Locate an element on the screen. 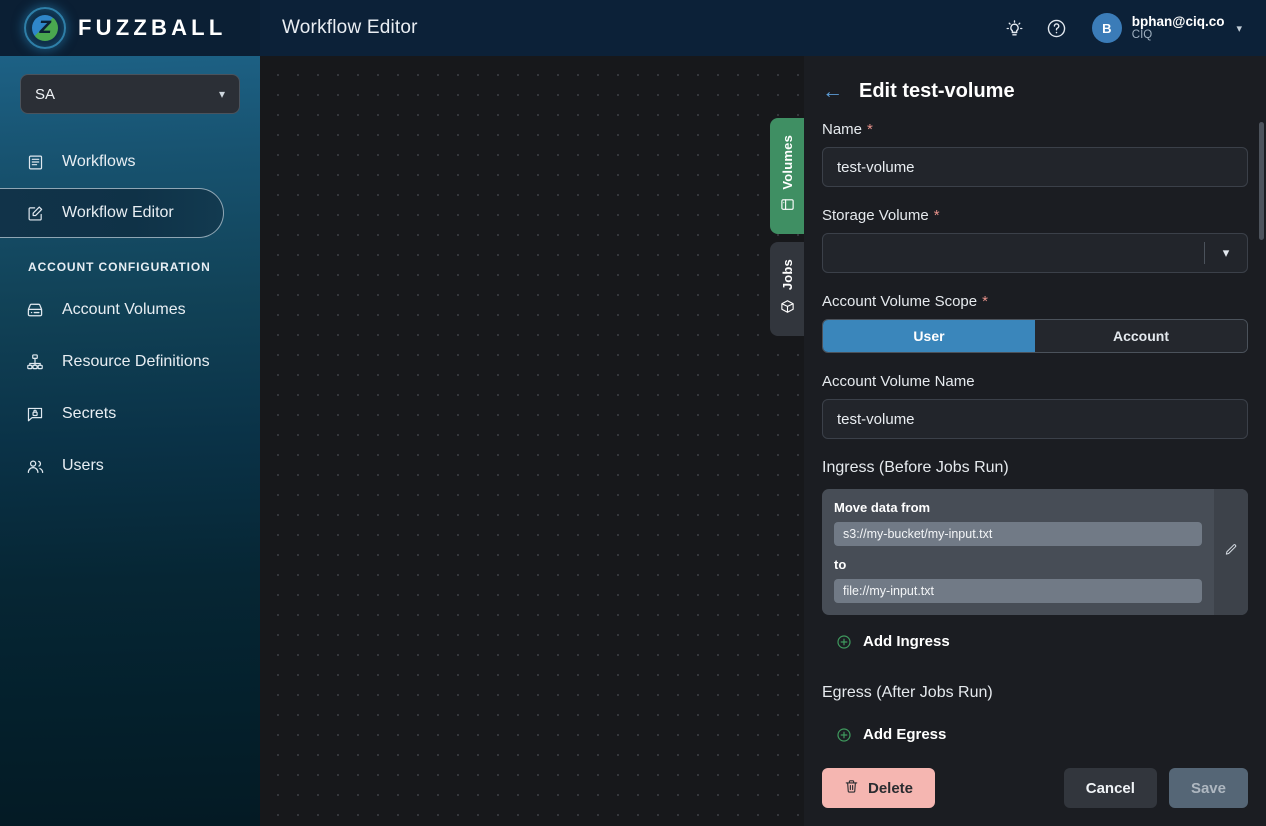 Image resolution: width=1266 pixels, height=826 pixels. vertical-tab-volumes: Volumes is located at coordinates (787, 176).